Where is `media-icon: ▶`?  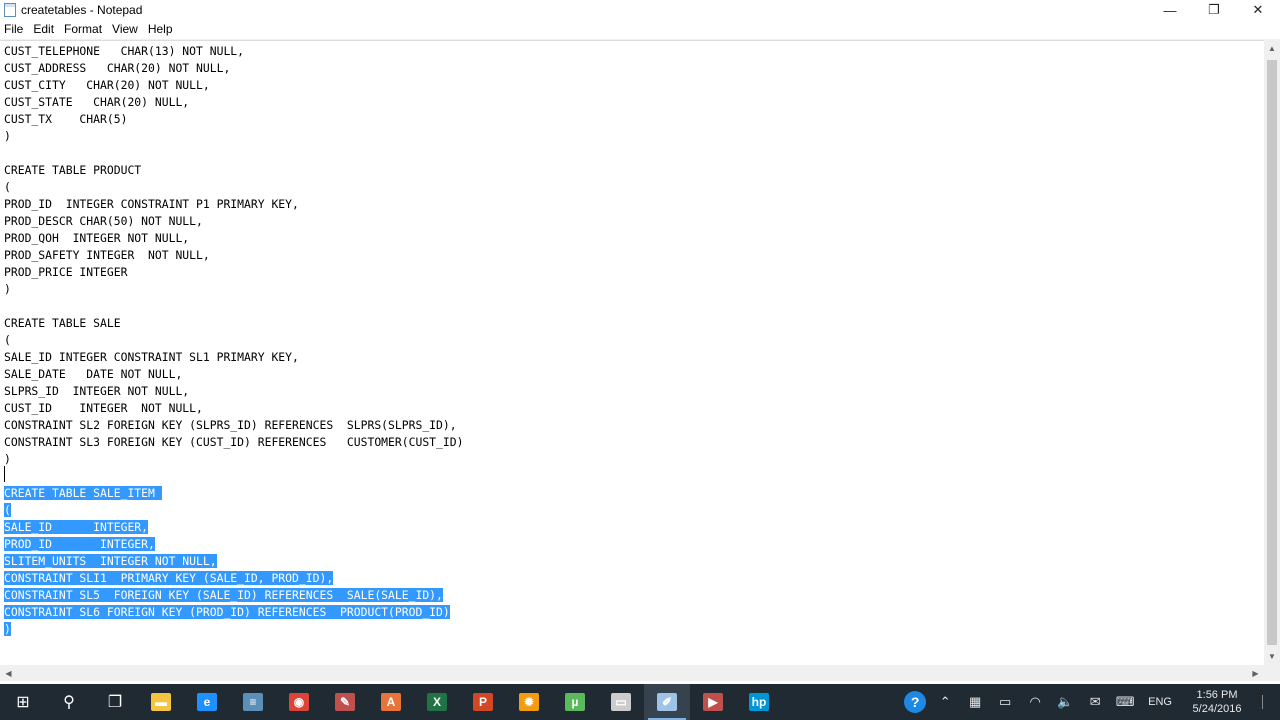 media-icon: ▶ is located at coordinates (713, 702).